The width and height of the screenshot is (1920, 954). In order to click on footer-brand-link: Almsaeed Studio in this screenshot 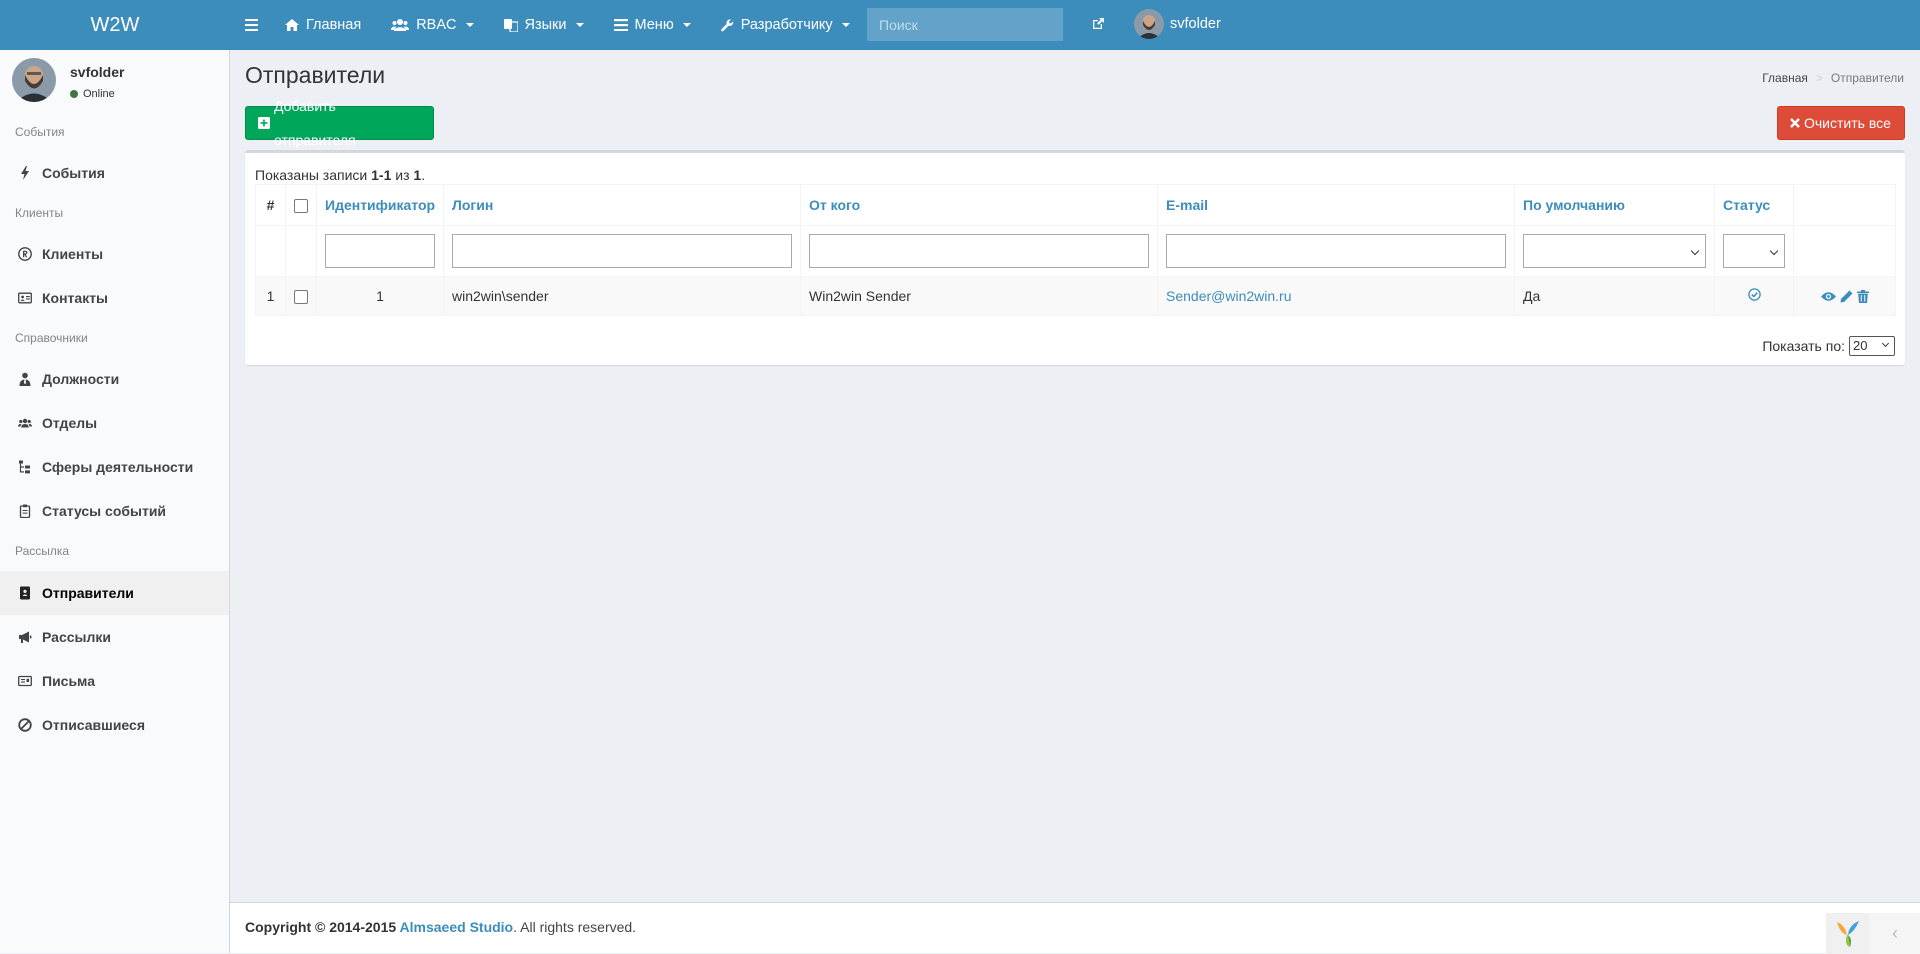, I will do `click(457, 927)`.